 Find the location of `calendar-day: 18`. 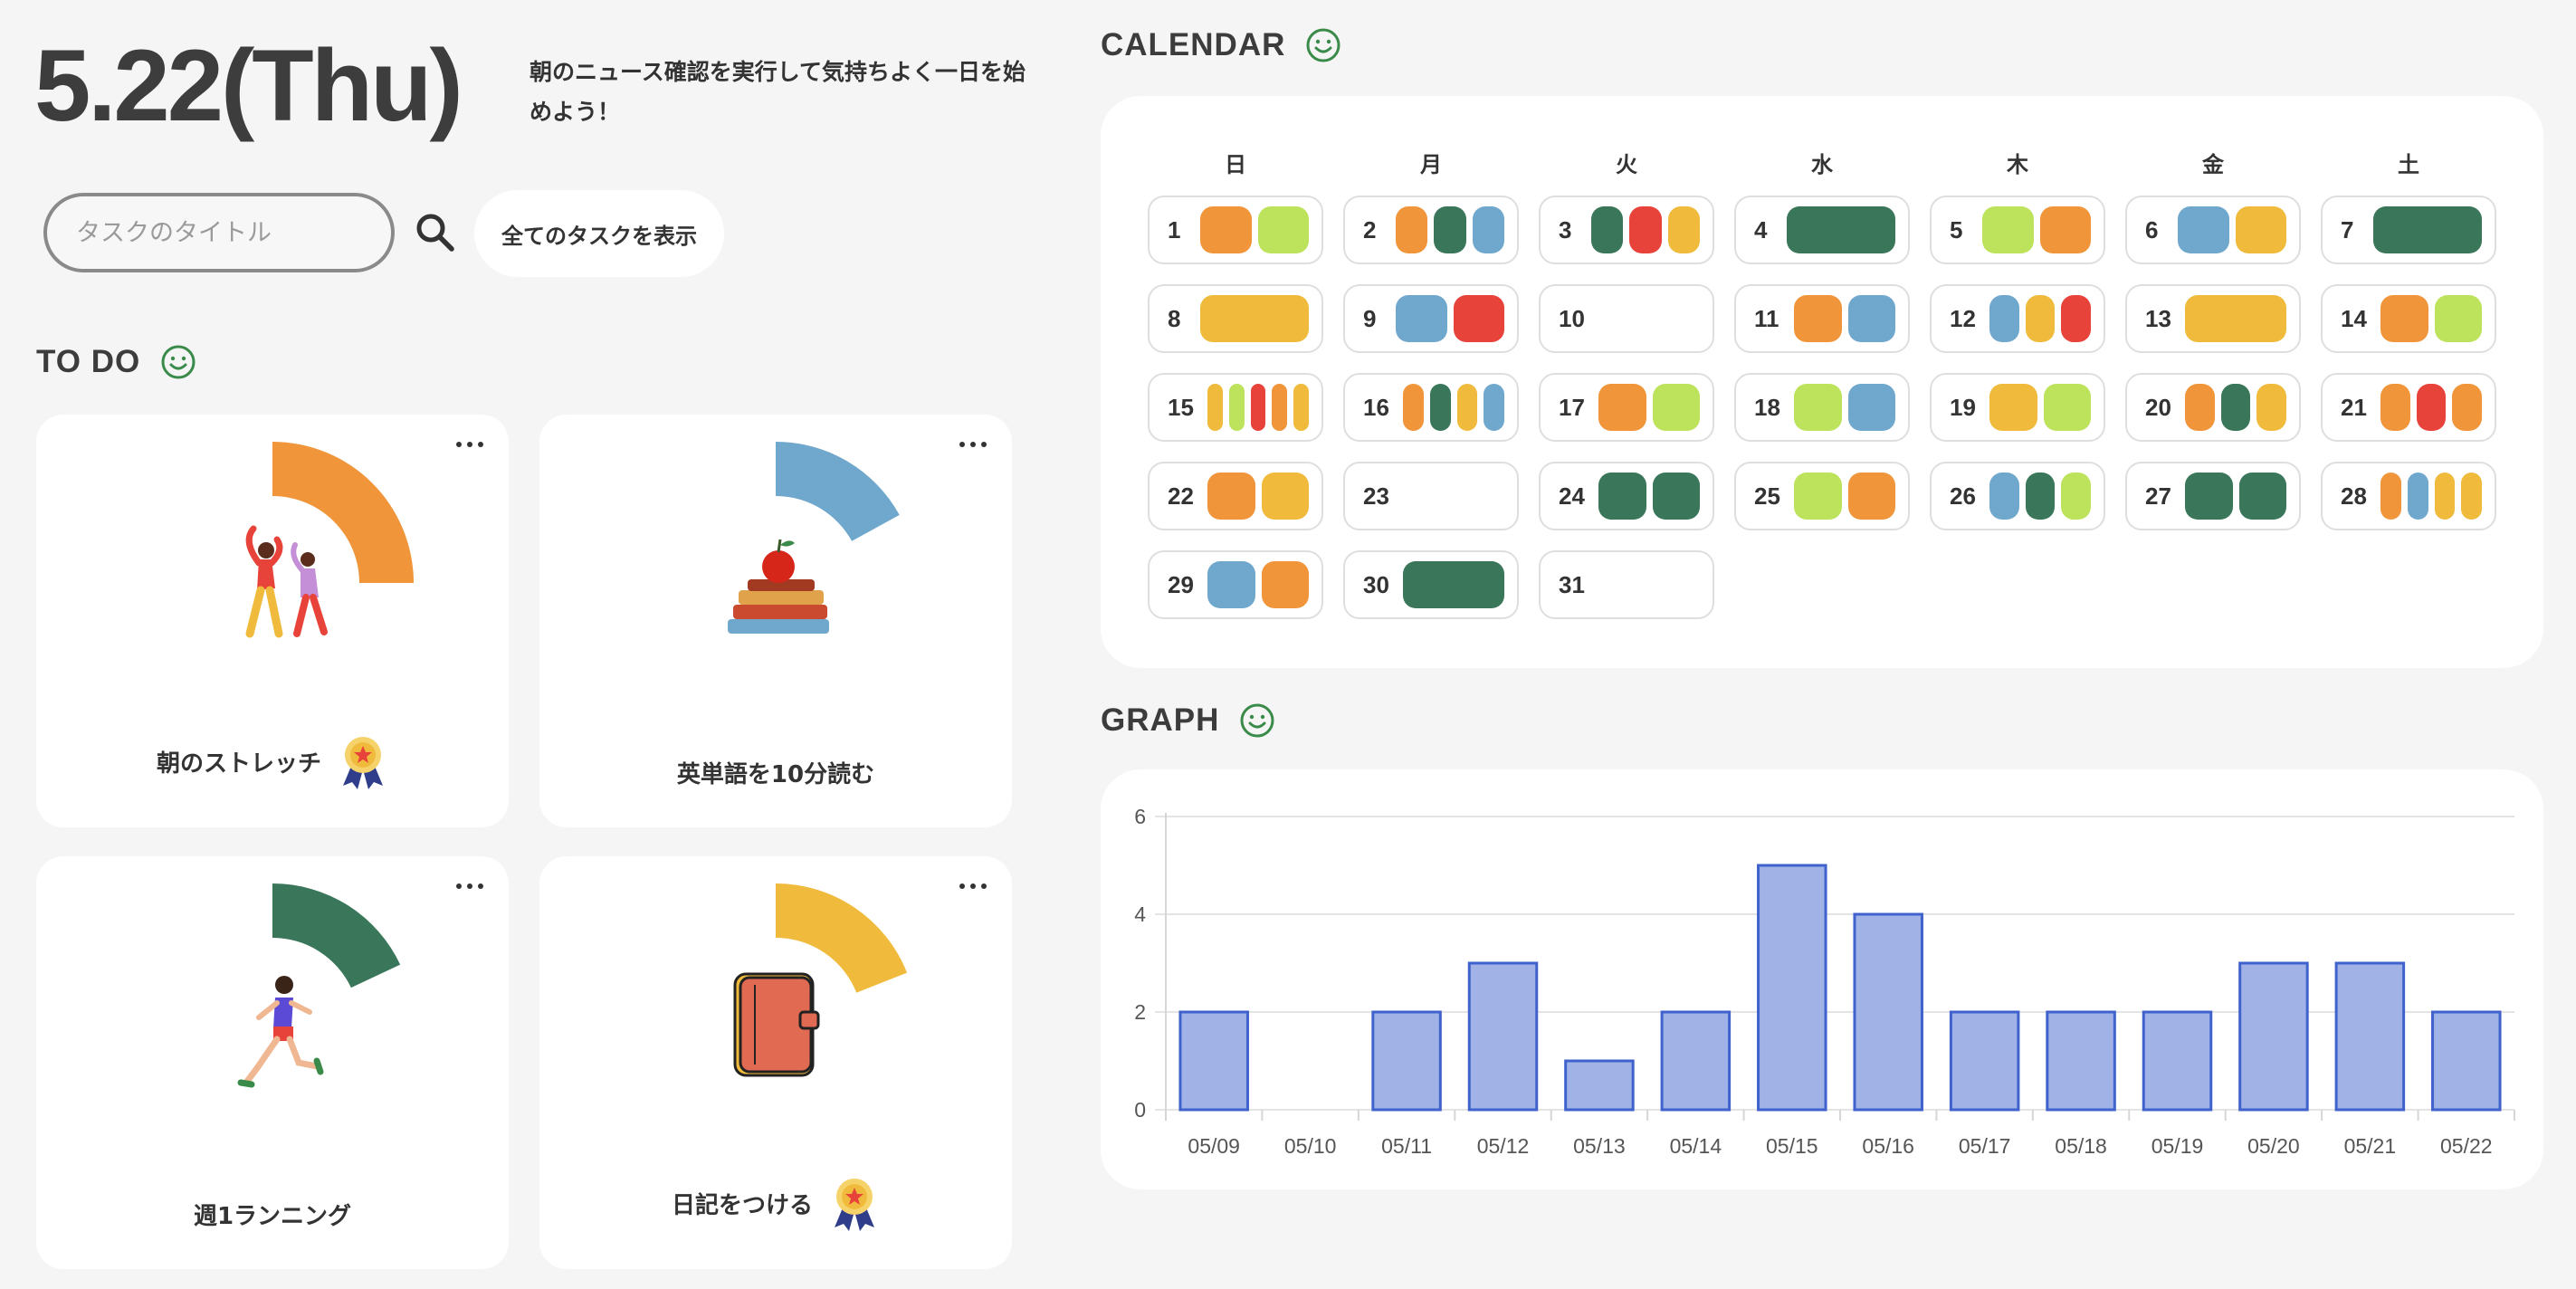

calendar-day: 18 is located at coordinates (1822, 407).